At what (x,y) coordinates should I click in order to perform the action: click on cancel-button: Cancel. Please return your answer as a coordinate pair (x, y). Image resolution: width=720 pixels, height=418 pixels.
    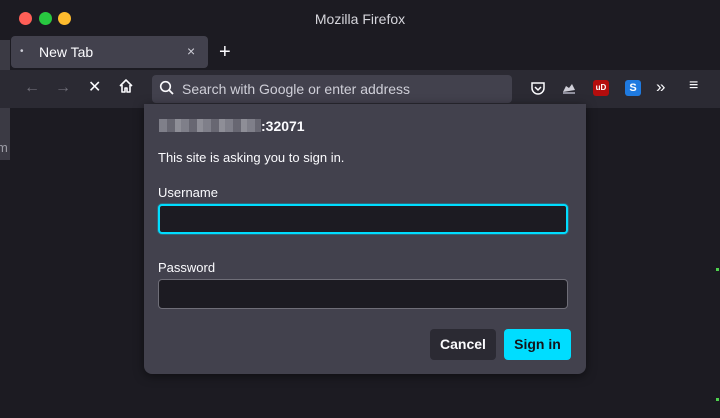
    Looking at the image, I should click on (463, 344).